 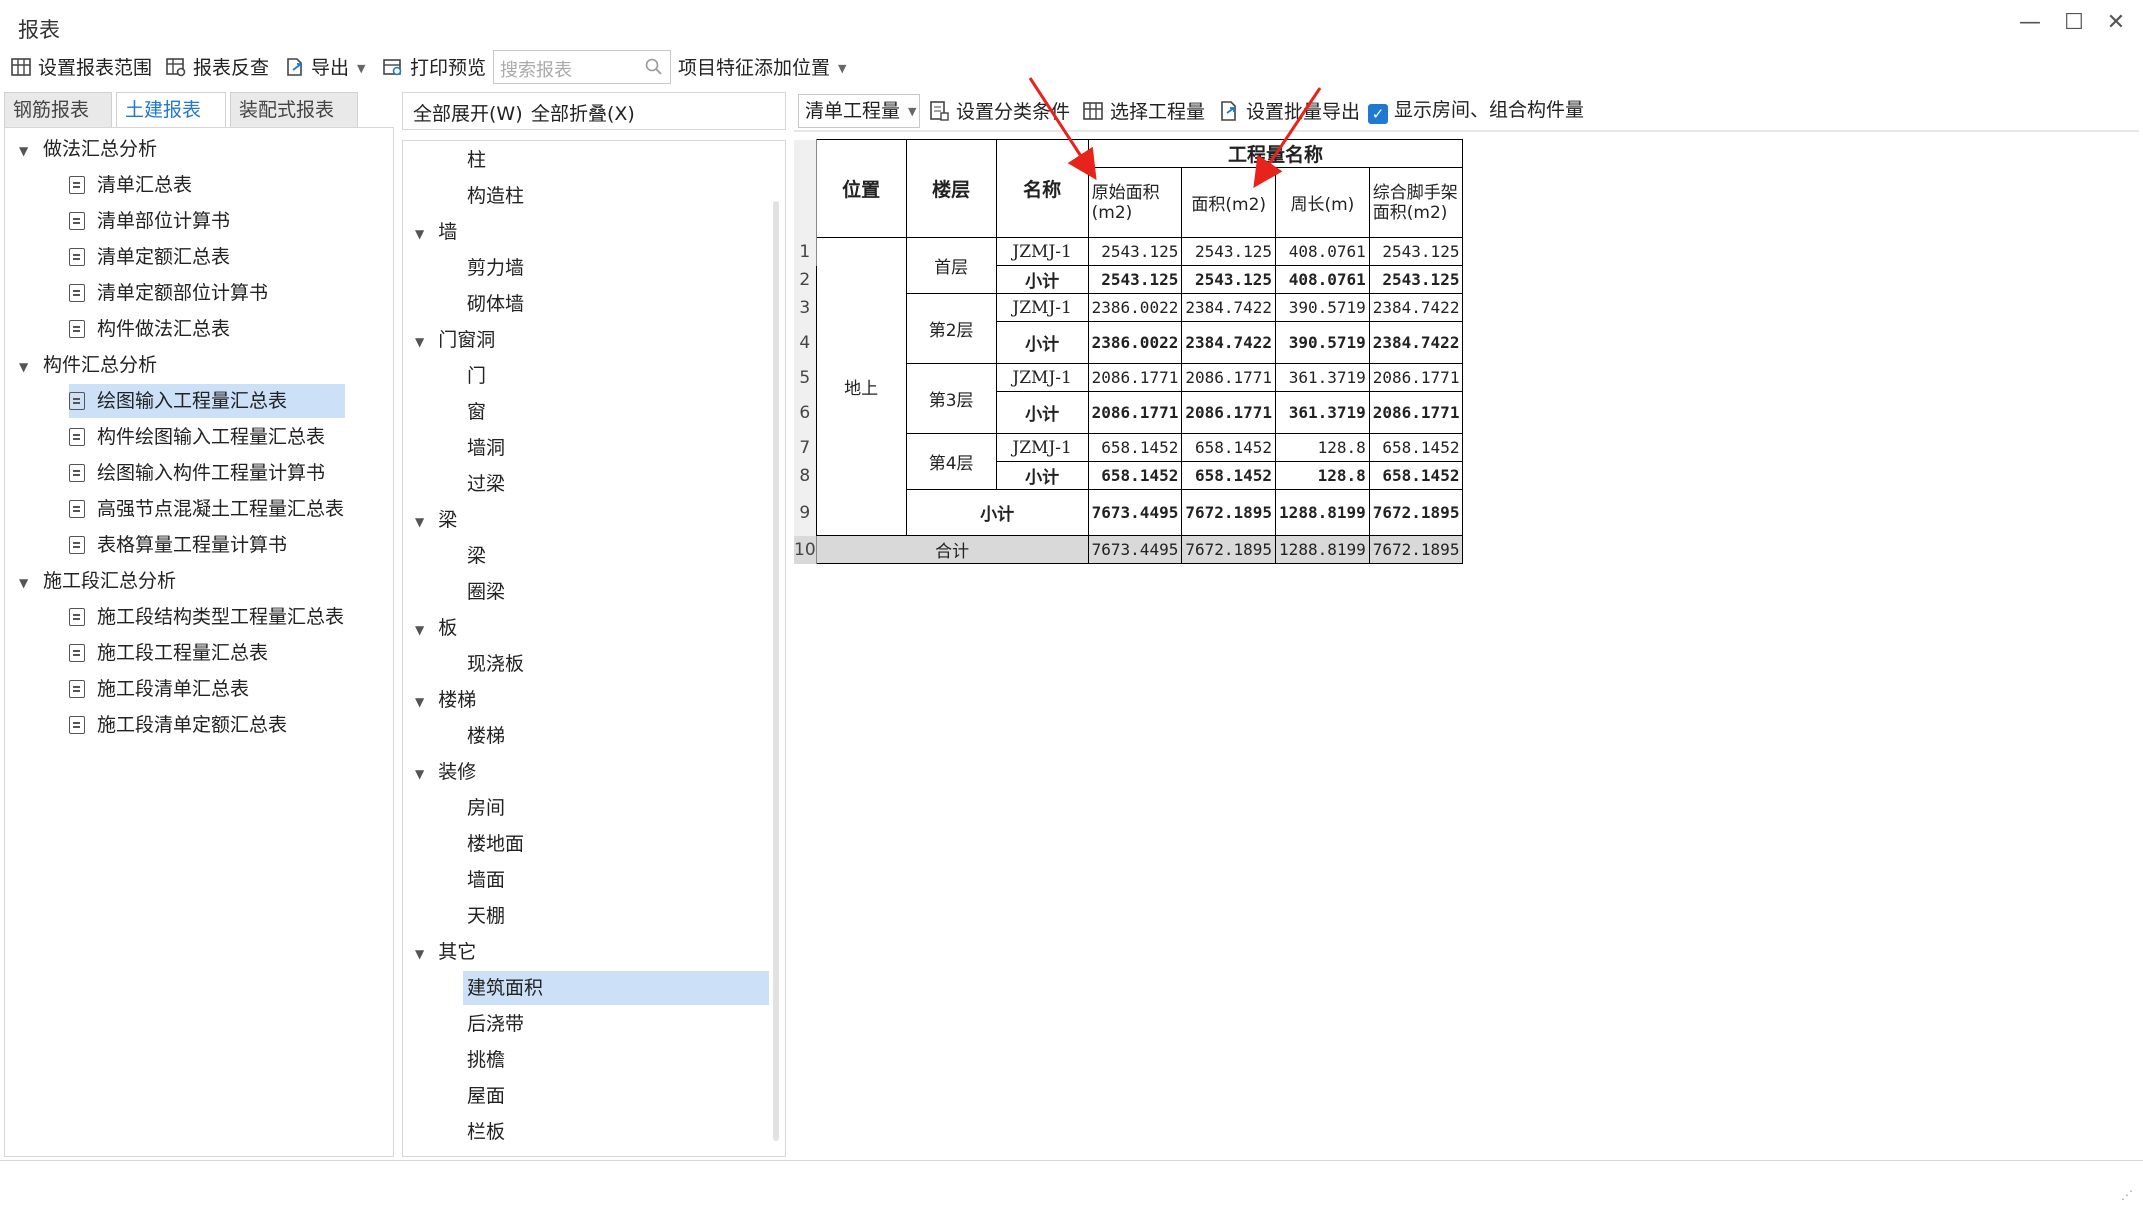 I want to click on tab-rebar-report: 钢筋报表量, so click(x=58, y=123).